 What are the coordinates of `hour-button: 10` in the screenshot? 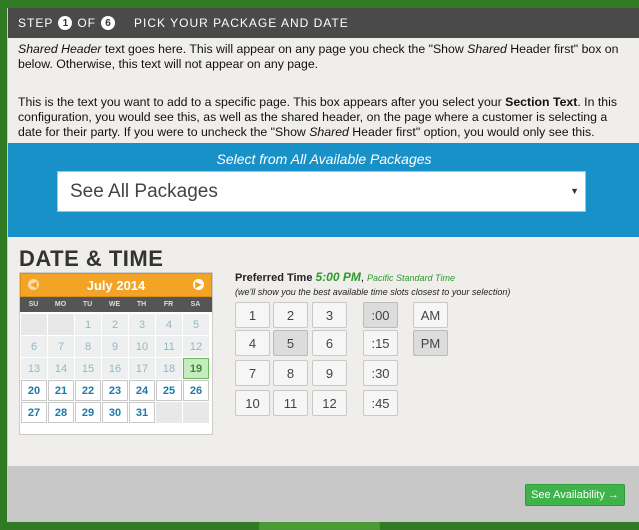 It's located at (252, 403).